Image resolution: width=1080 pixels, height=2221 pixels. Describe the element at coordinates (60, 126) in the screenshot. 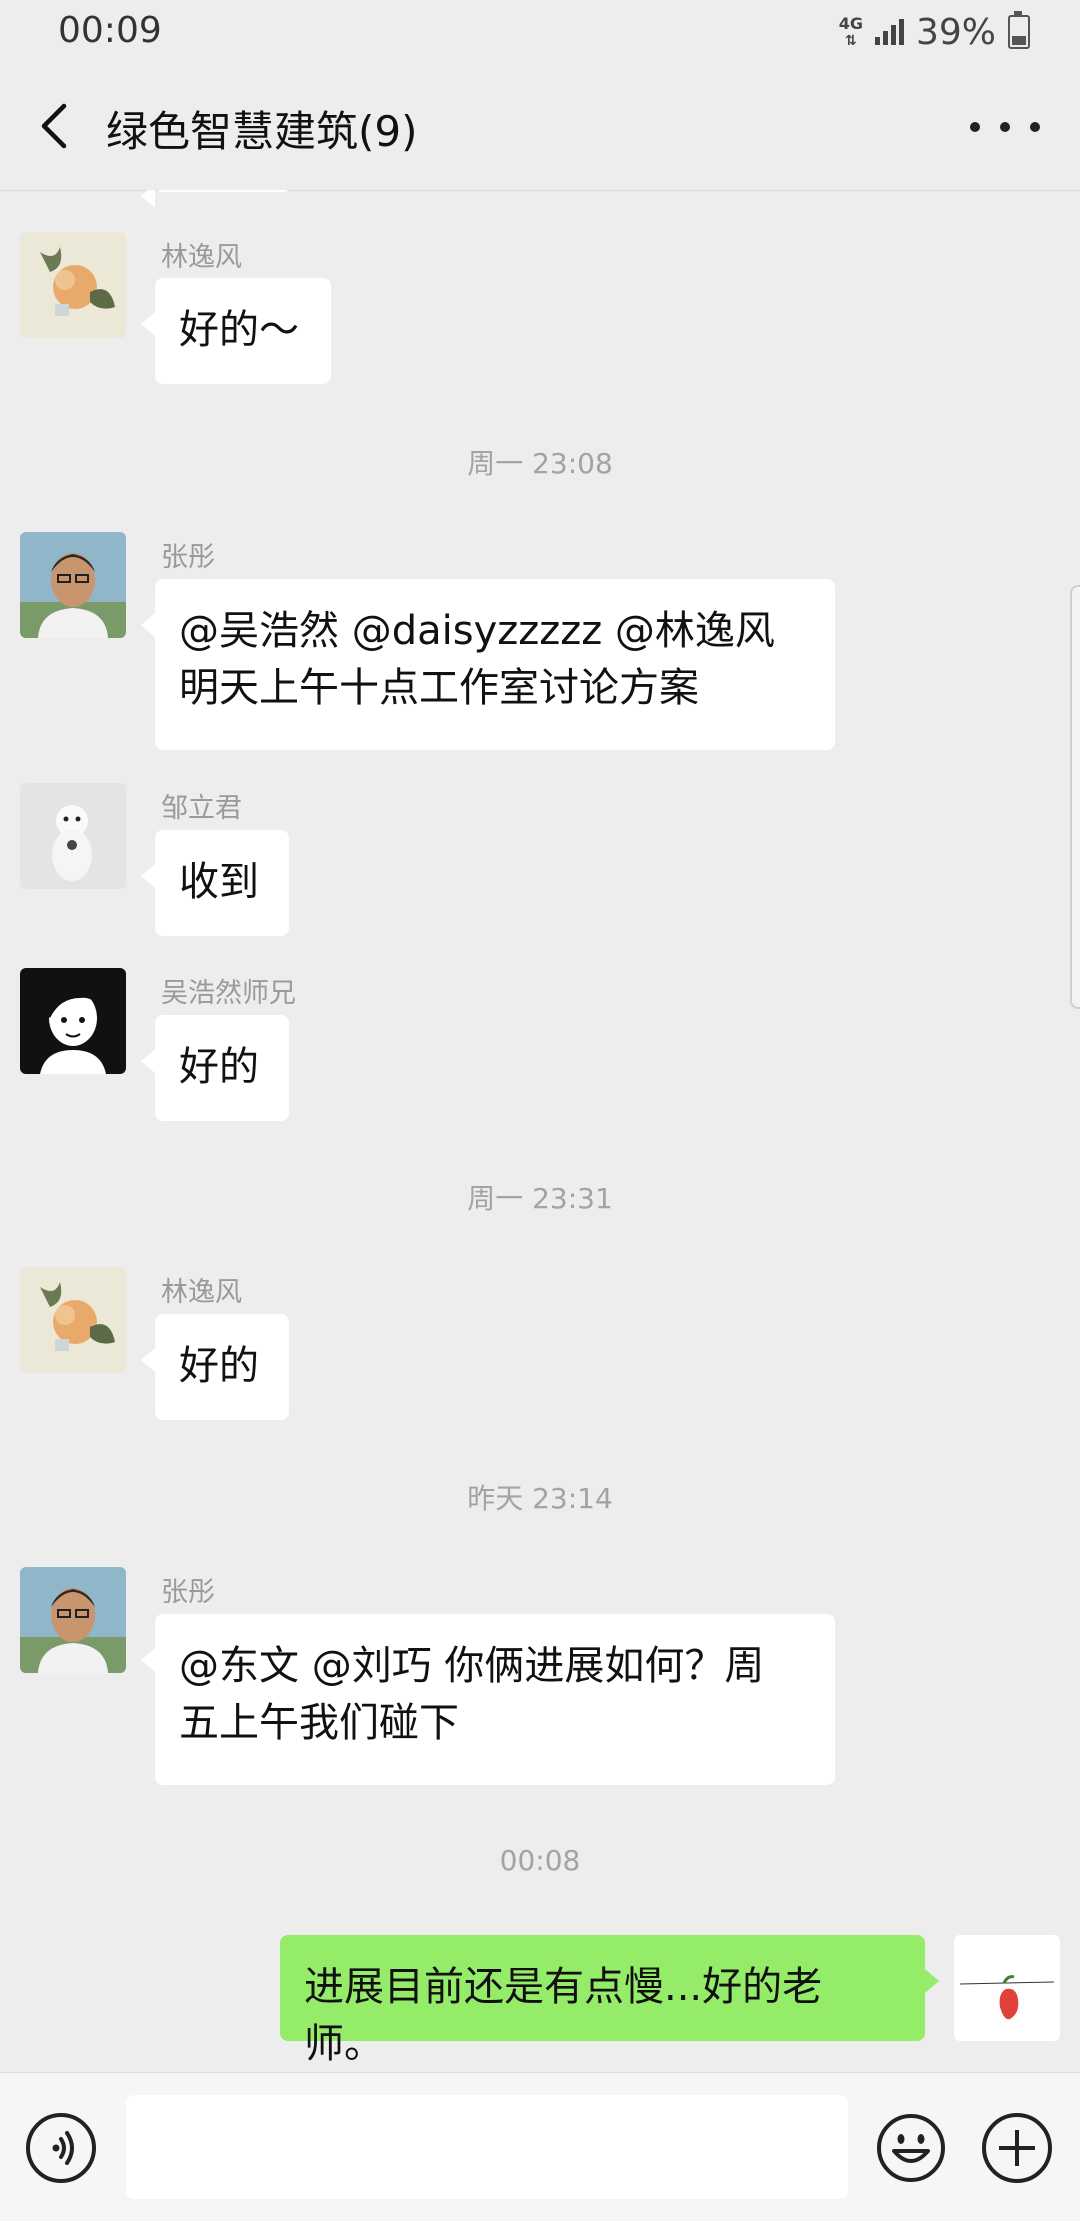

I see `back-arrow-icon` at that location.